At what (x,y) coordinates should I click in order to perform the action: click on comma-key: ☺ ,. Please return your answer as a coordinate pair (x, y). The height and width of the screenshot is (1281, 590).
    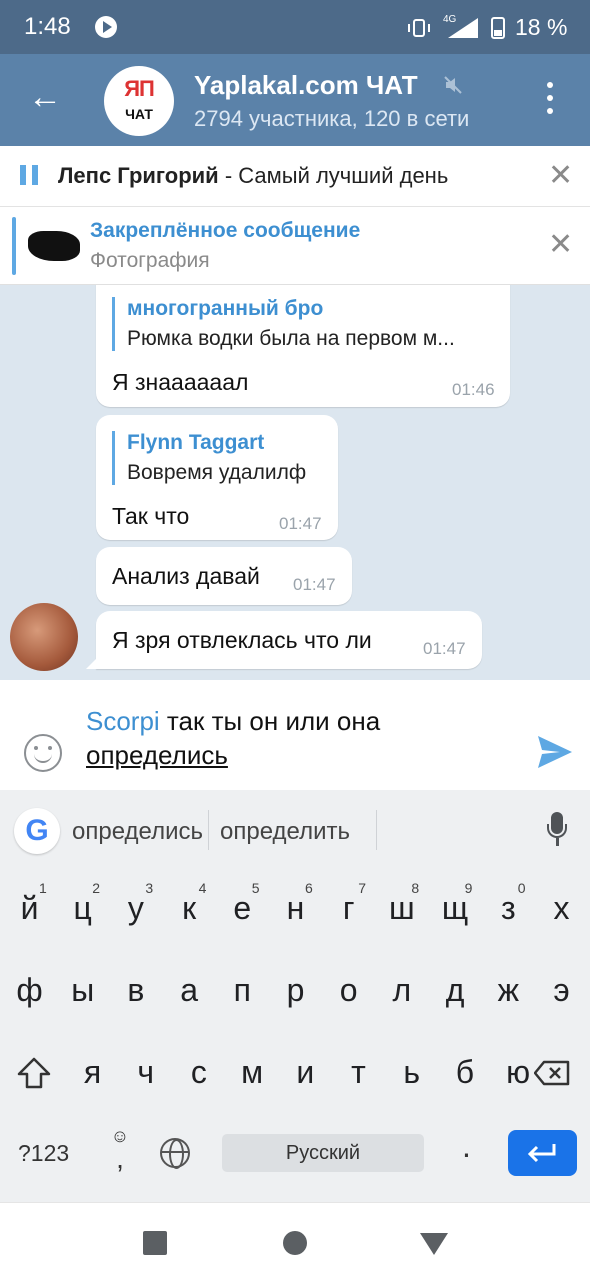
    Looking at the image, I should click on (120, 1156).